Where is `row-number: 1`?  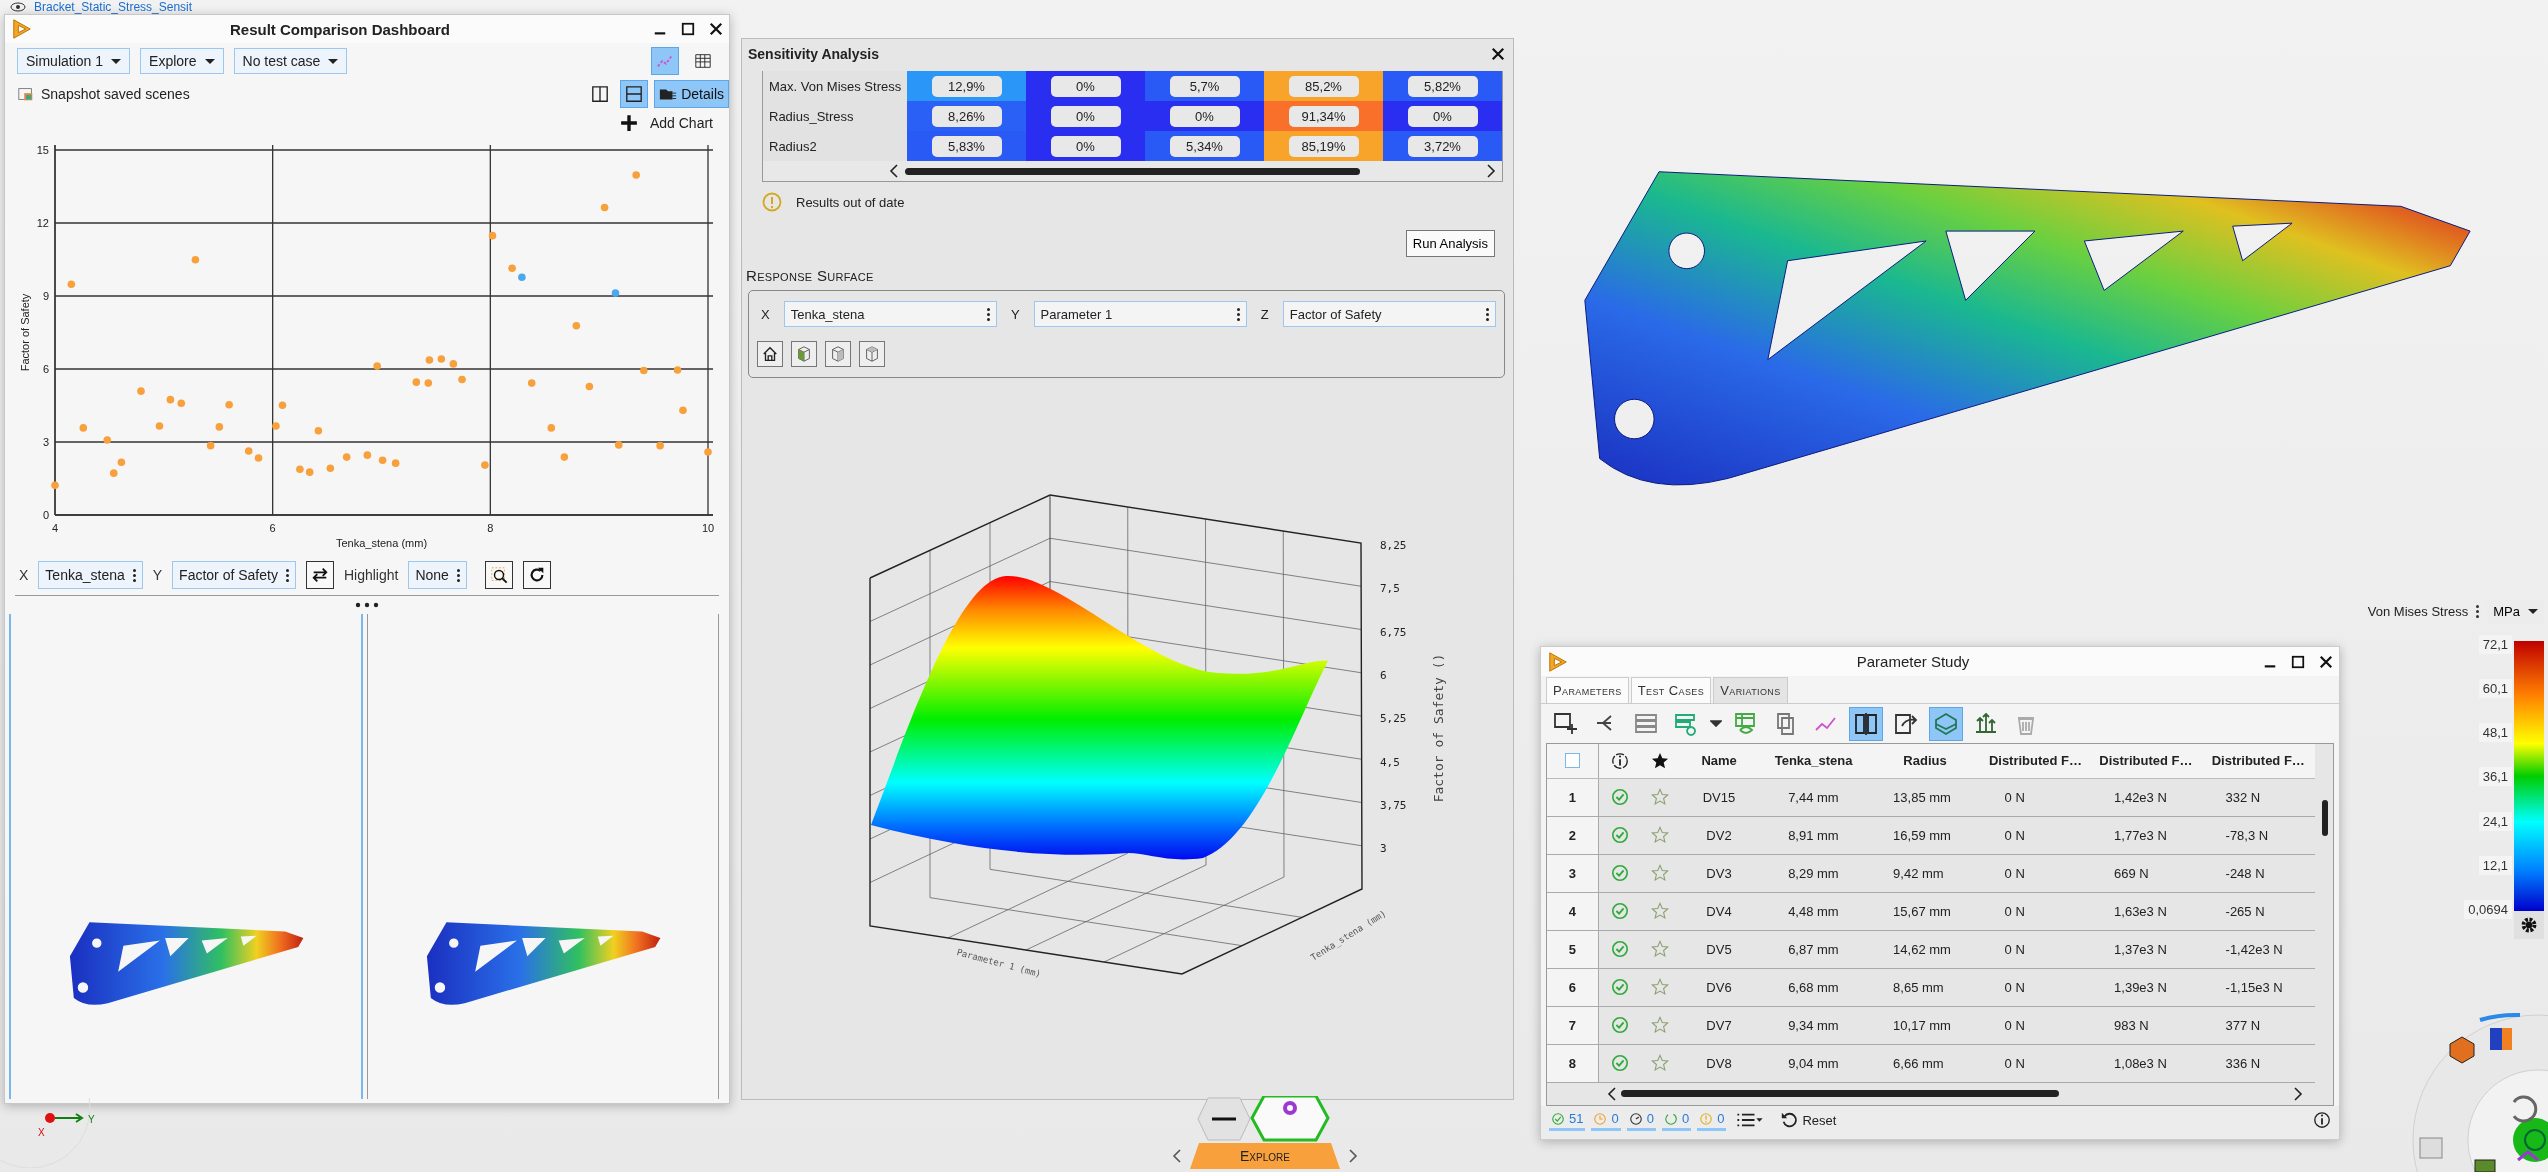 row-number: 1 is located at coordinates (1573, 797).